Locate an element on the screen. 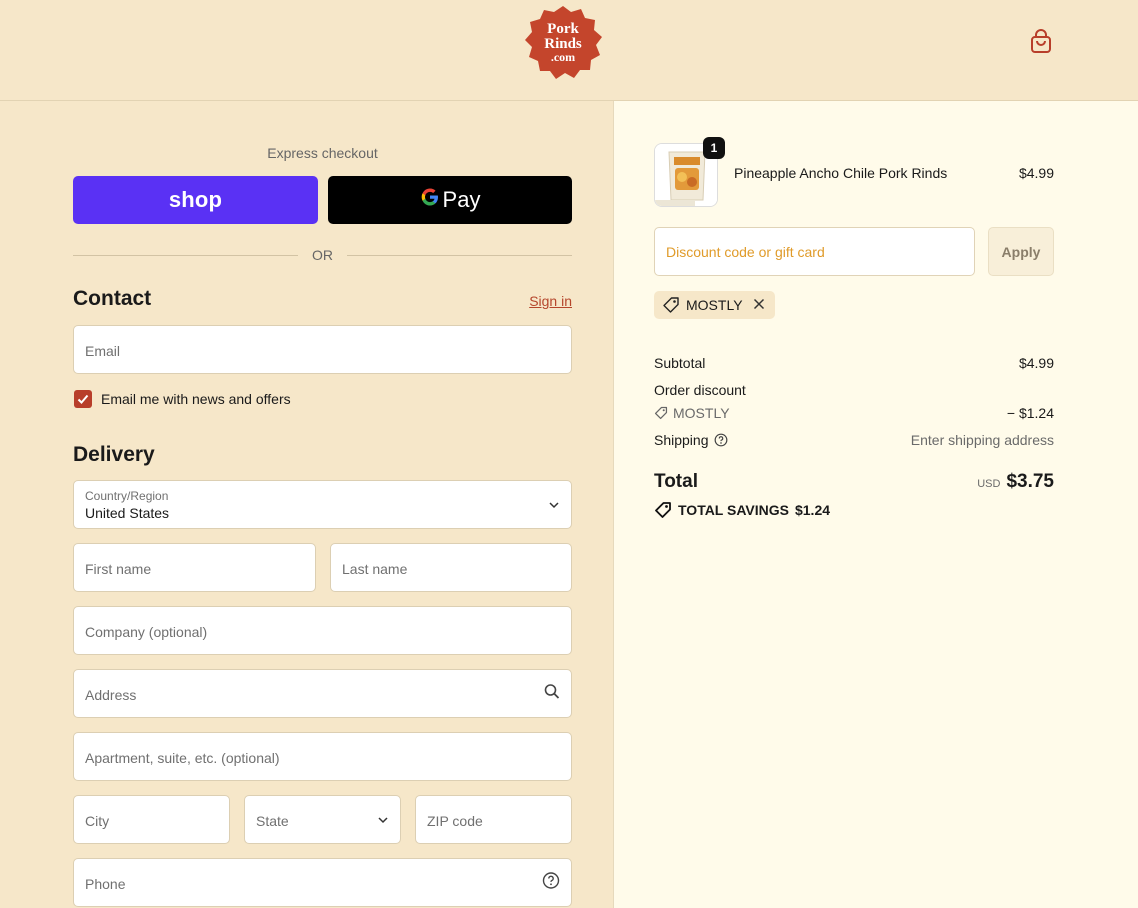  remove-discount-icon is located at coordinates (759, 305).